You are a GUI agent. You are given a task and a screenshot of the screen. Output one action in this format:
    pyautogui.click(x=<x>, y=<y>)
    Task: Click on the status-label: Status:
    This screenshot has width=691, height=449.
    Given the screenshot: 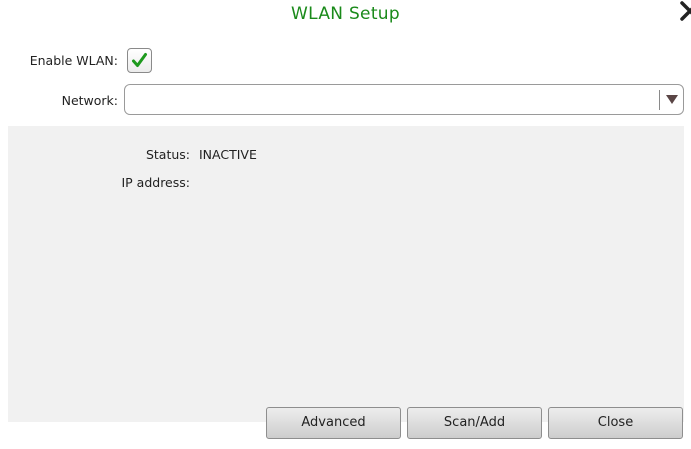 What is the action you would take?
    pyautogui.click(x=167, y=154)
    